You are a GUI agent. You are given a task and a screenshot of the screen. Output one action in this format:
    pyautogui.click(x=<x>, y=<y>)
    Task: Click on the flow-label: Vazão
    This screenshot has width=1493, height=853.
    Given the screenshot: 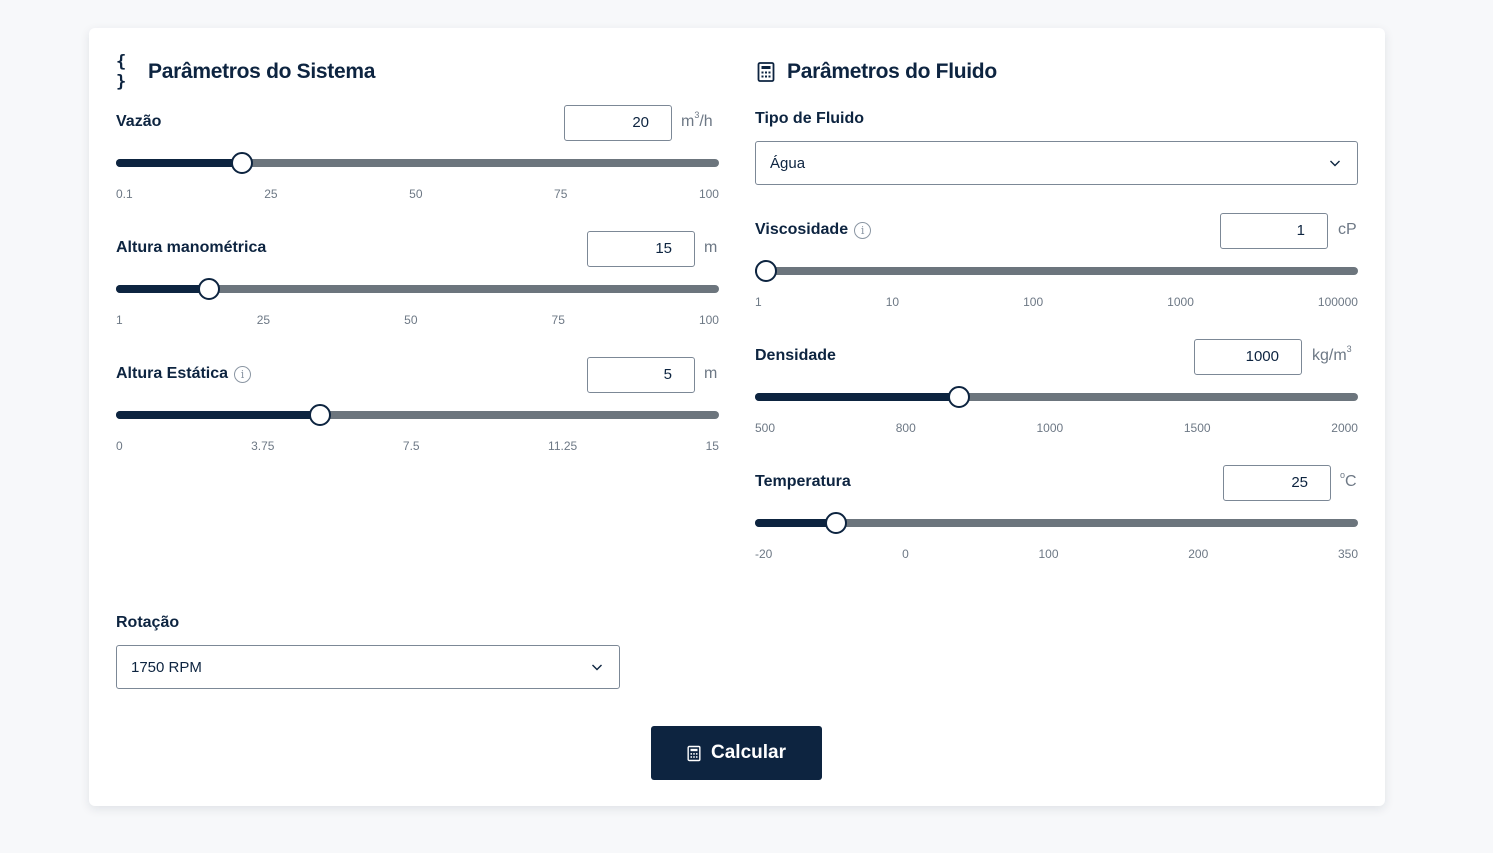 What is the action you would take?
    pyautogui.click(x=139, y=121)
    